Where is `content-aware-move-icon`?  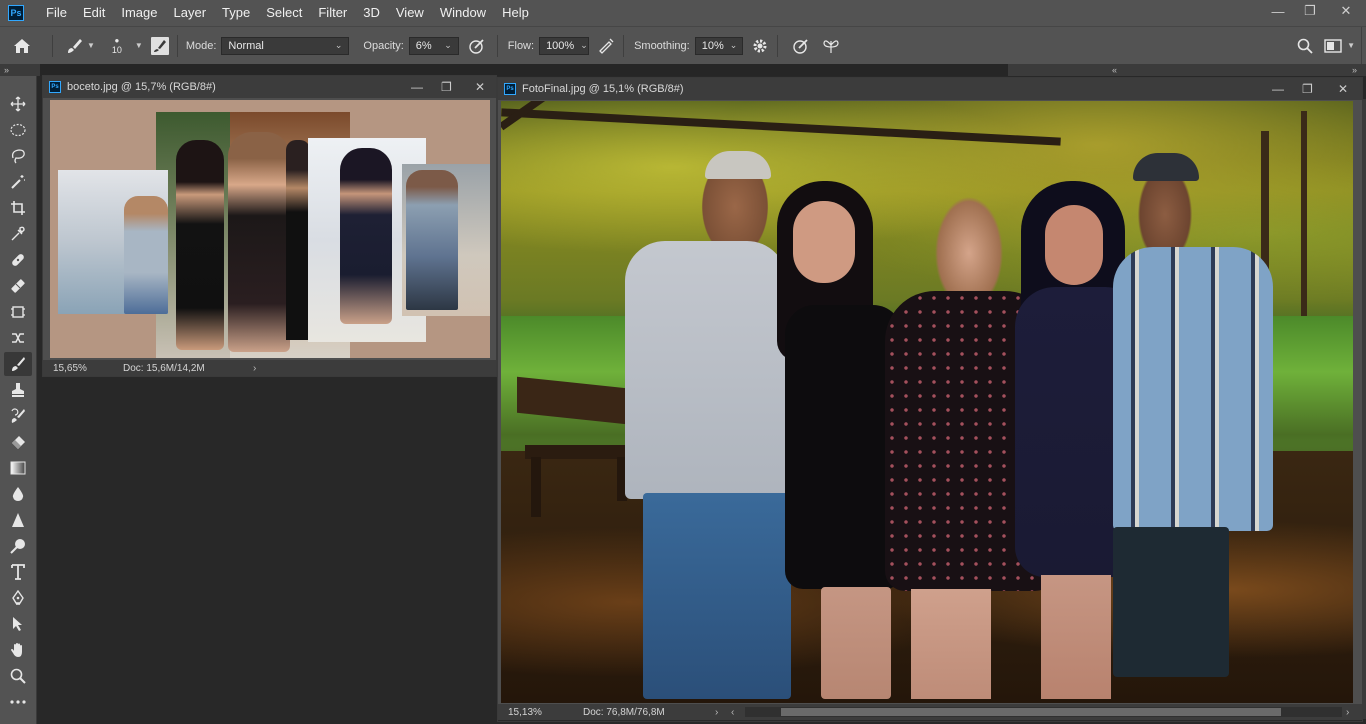 content-aware-move-icon is located at coordinates (18, 338).